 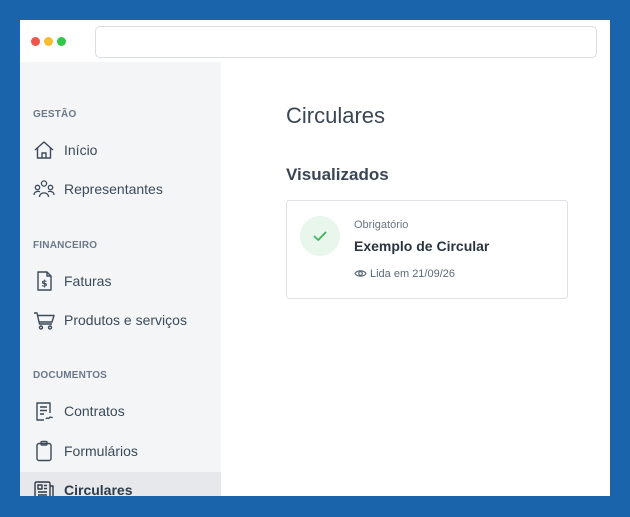 I want to click on sidebar-item-circulares: Circulares, so click(x=120, y=484).